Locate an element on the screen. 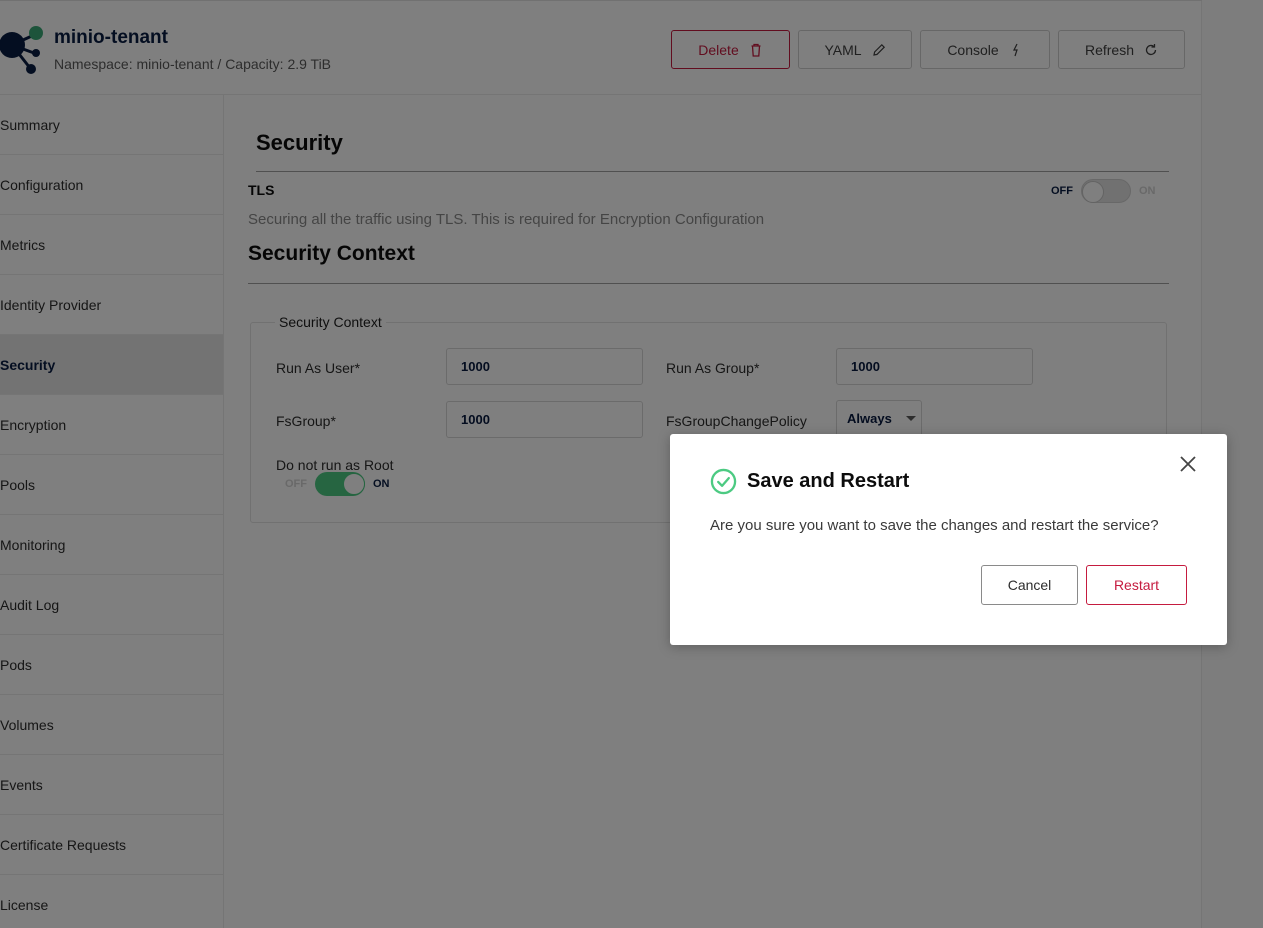 The width and height of the screenshot is (1263, 928). dialog-title-text: Save and Restart is located at coordinates (828, 481).